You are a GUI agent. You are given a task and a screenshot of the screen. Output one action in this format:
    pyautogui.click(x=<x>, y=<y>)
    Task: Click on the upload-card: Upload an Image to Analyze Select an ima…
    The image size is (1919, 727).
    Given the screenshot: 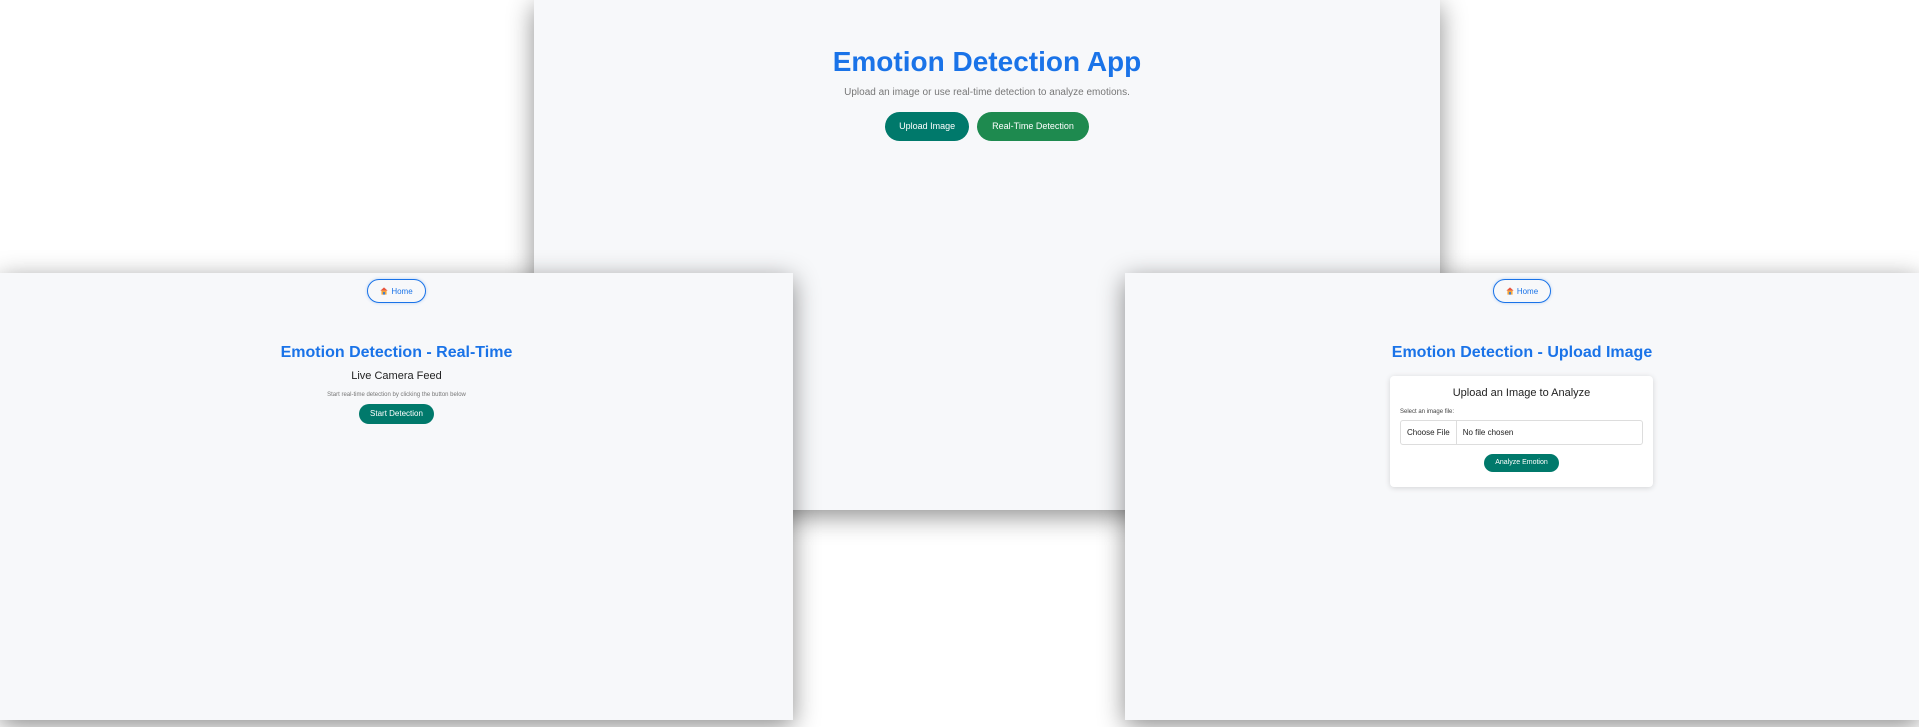 What is the action you would take?
    pyautogui.click(x=1521, y=431)
    